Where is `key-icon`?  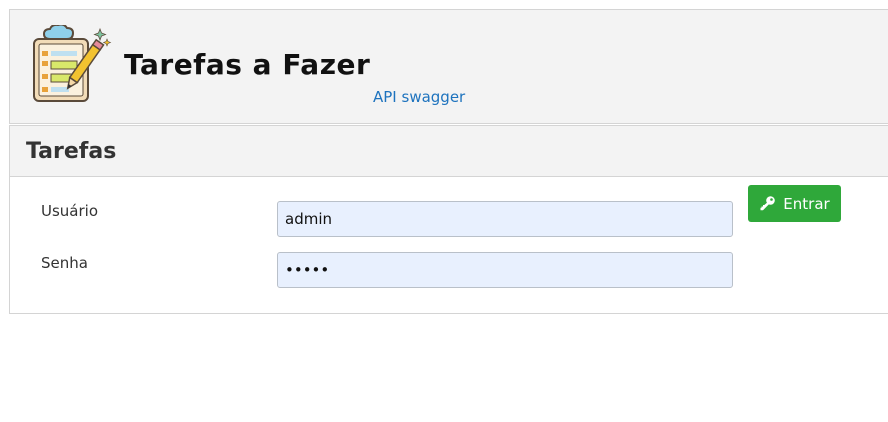
key-icon is located at coordinates (768, 203).